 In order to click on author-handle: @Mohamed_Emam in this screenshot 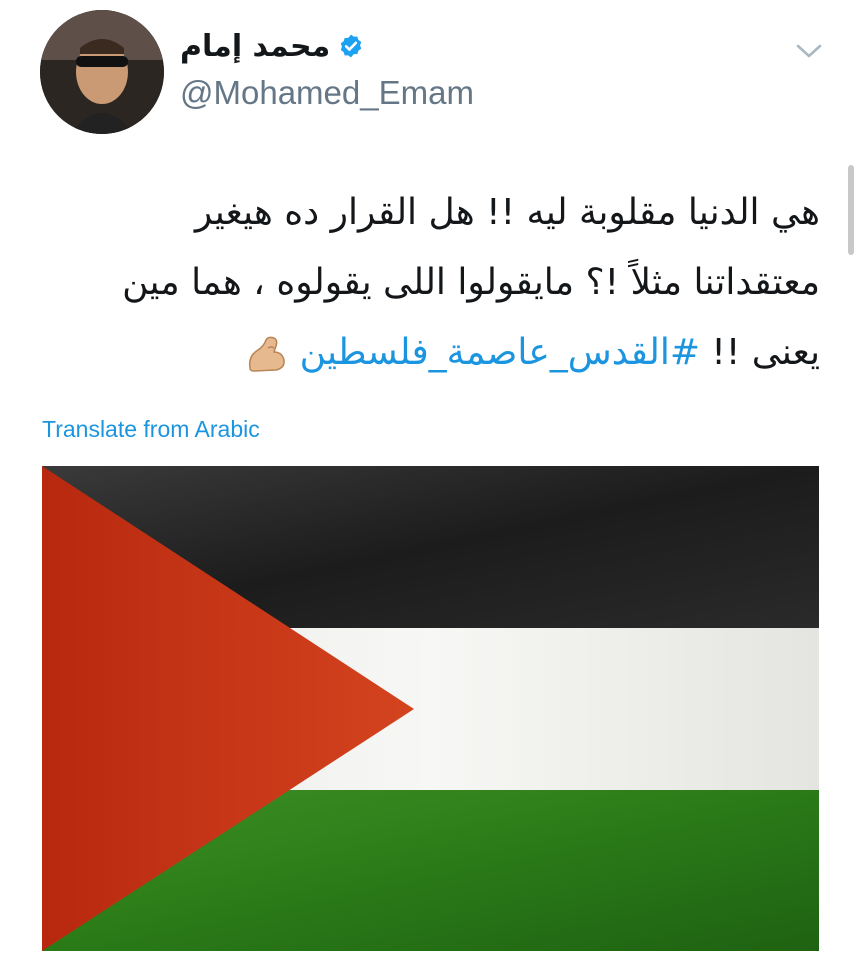, I will do `click(327, 93)`.